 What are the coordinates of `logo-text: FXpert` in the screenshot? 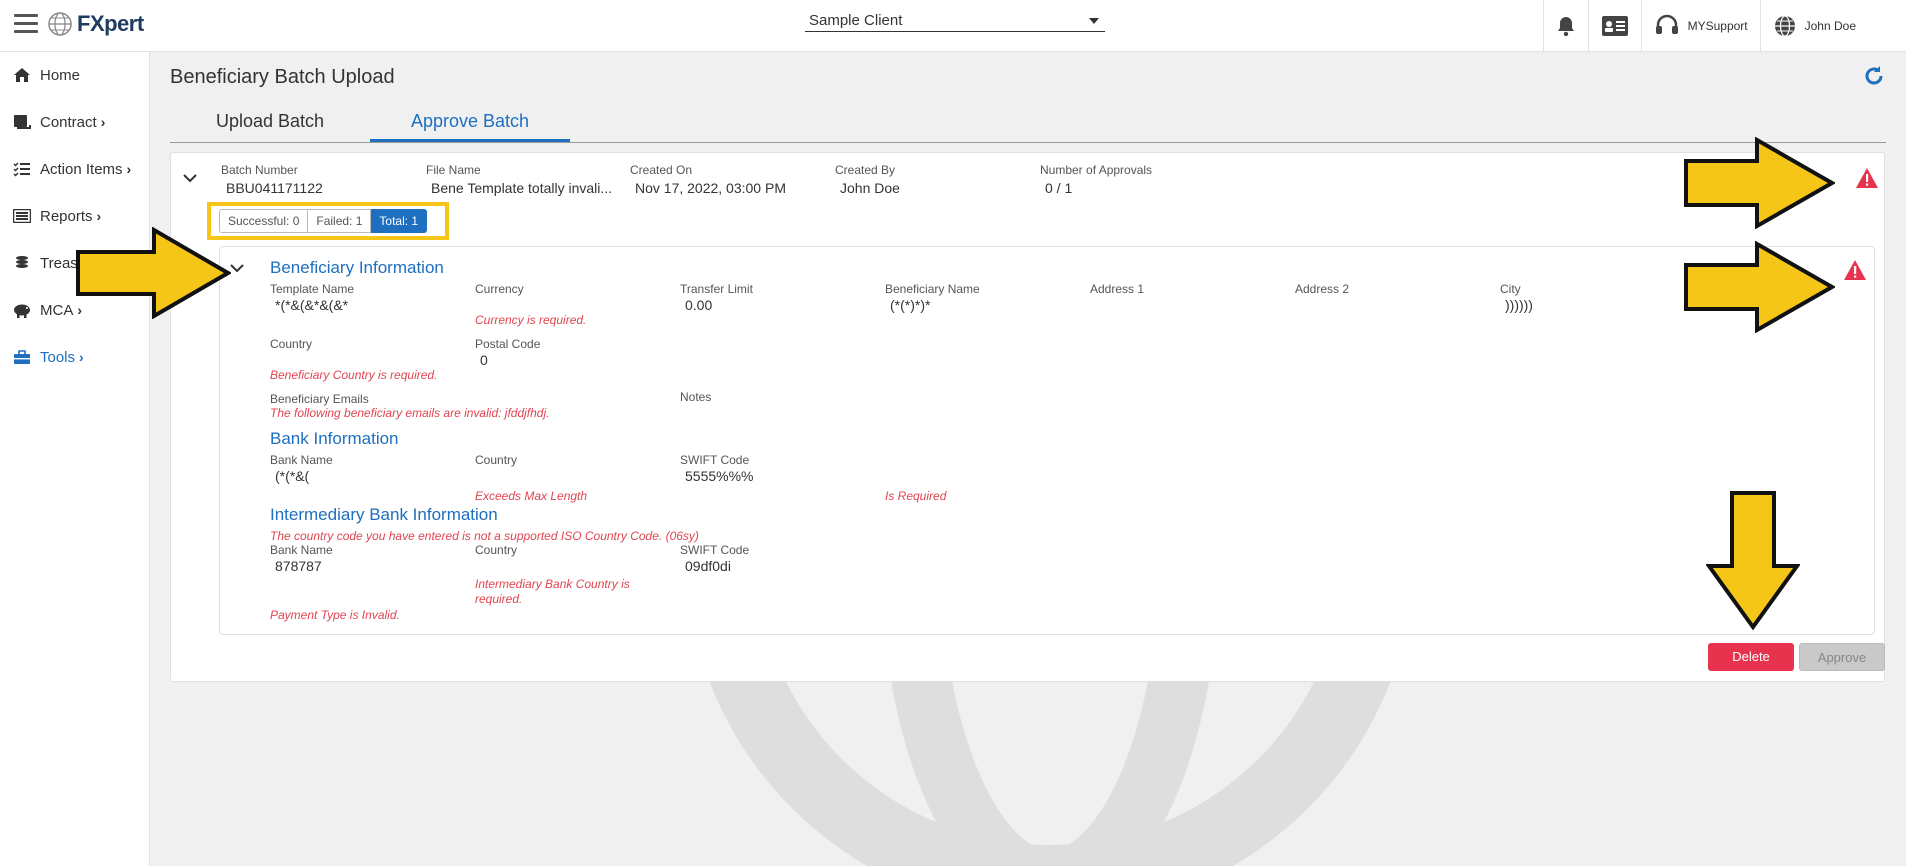 It's located at (110, 23).